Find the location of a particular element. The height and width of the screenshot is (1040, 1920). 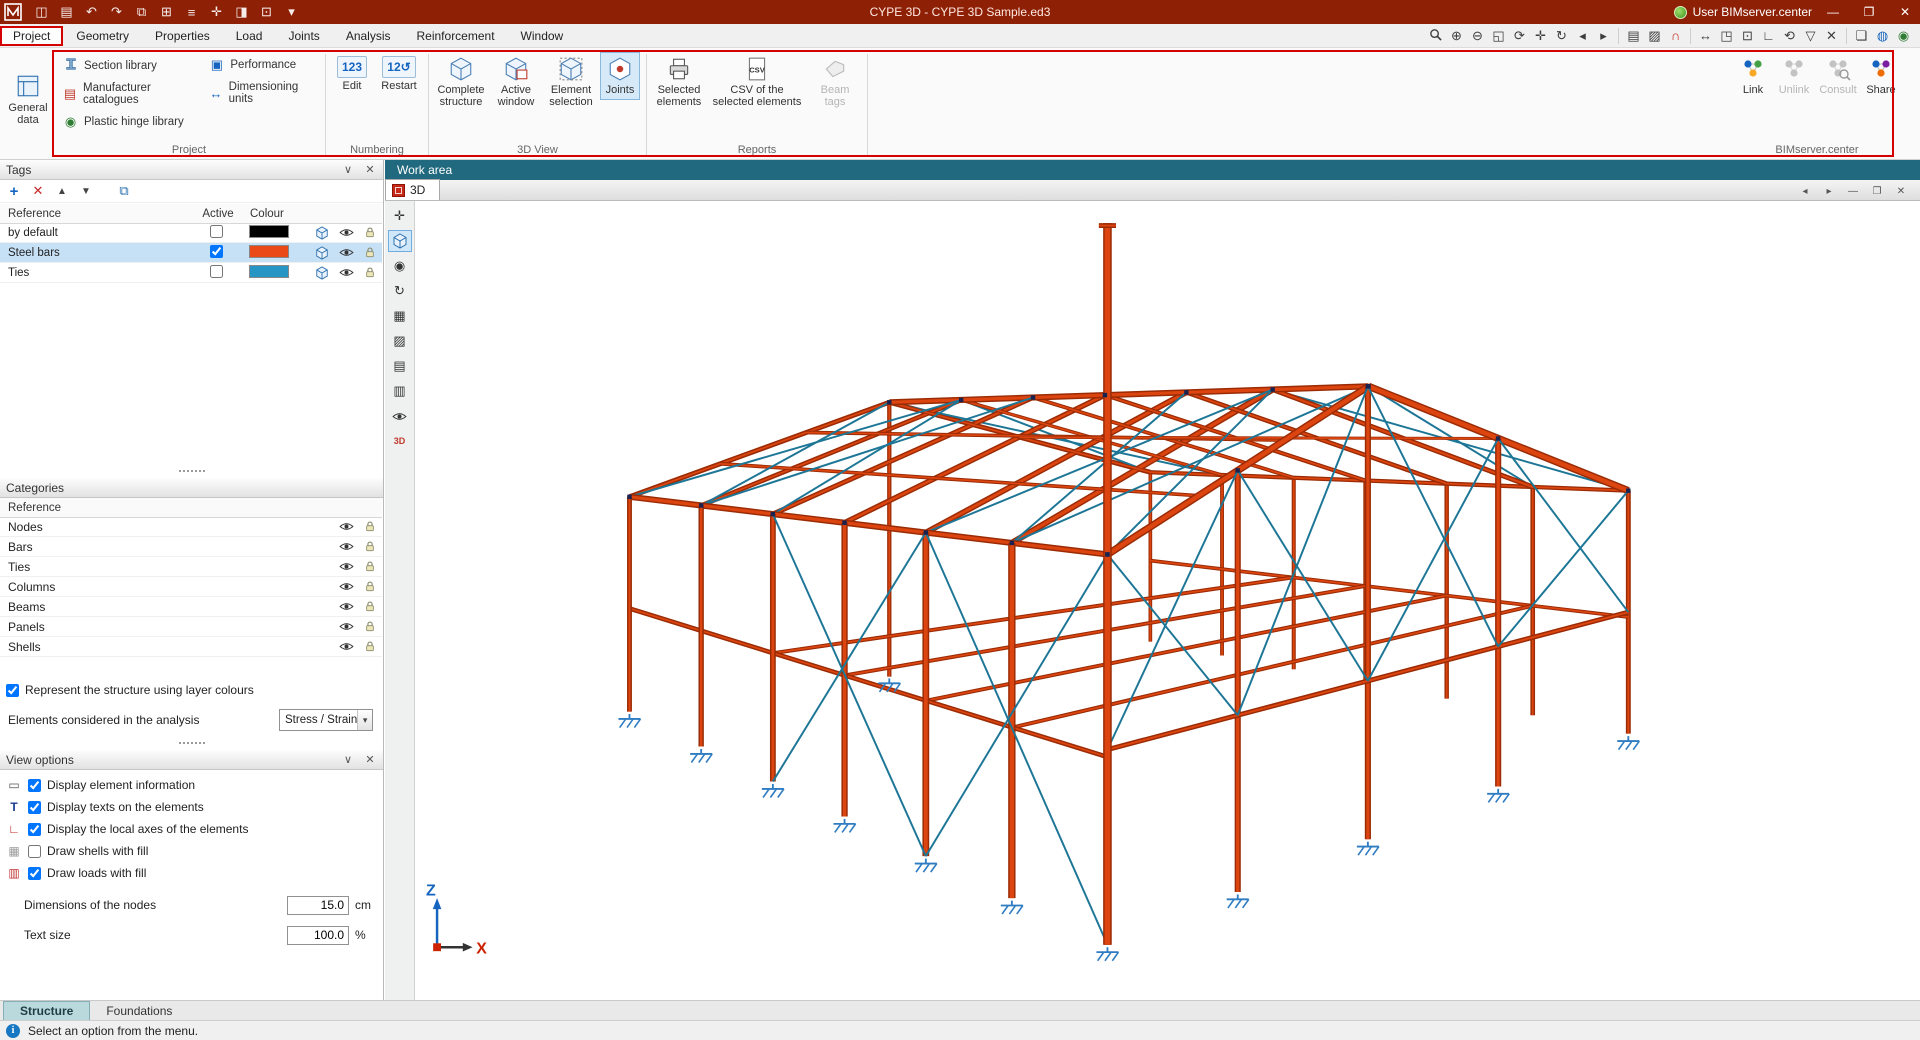

panel-splitter is located at coordinates (191, 743).